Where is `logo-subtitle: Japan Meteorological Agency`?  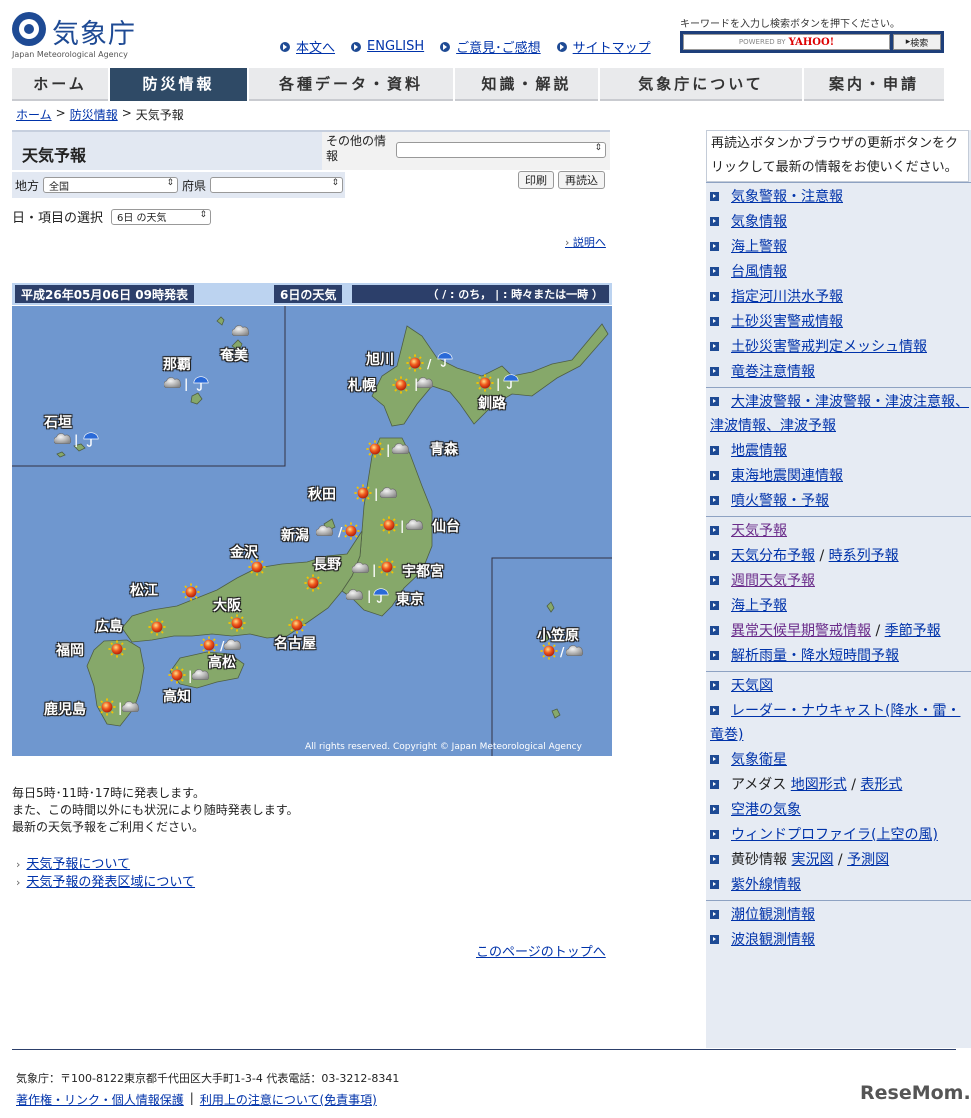 logo-subtitle: Japan Meteorological Agency is located at coordinates (70, 54).